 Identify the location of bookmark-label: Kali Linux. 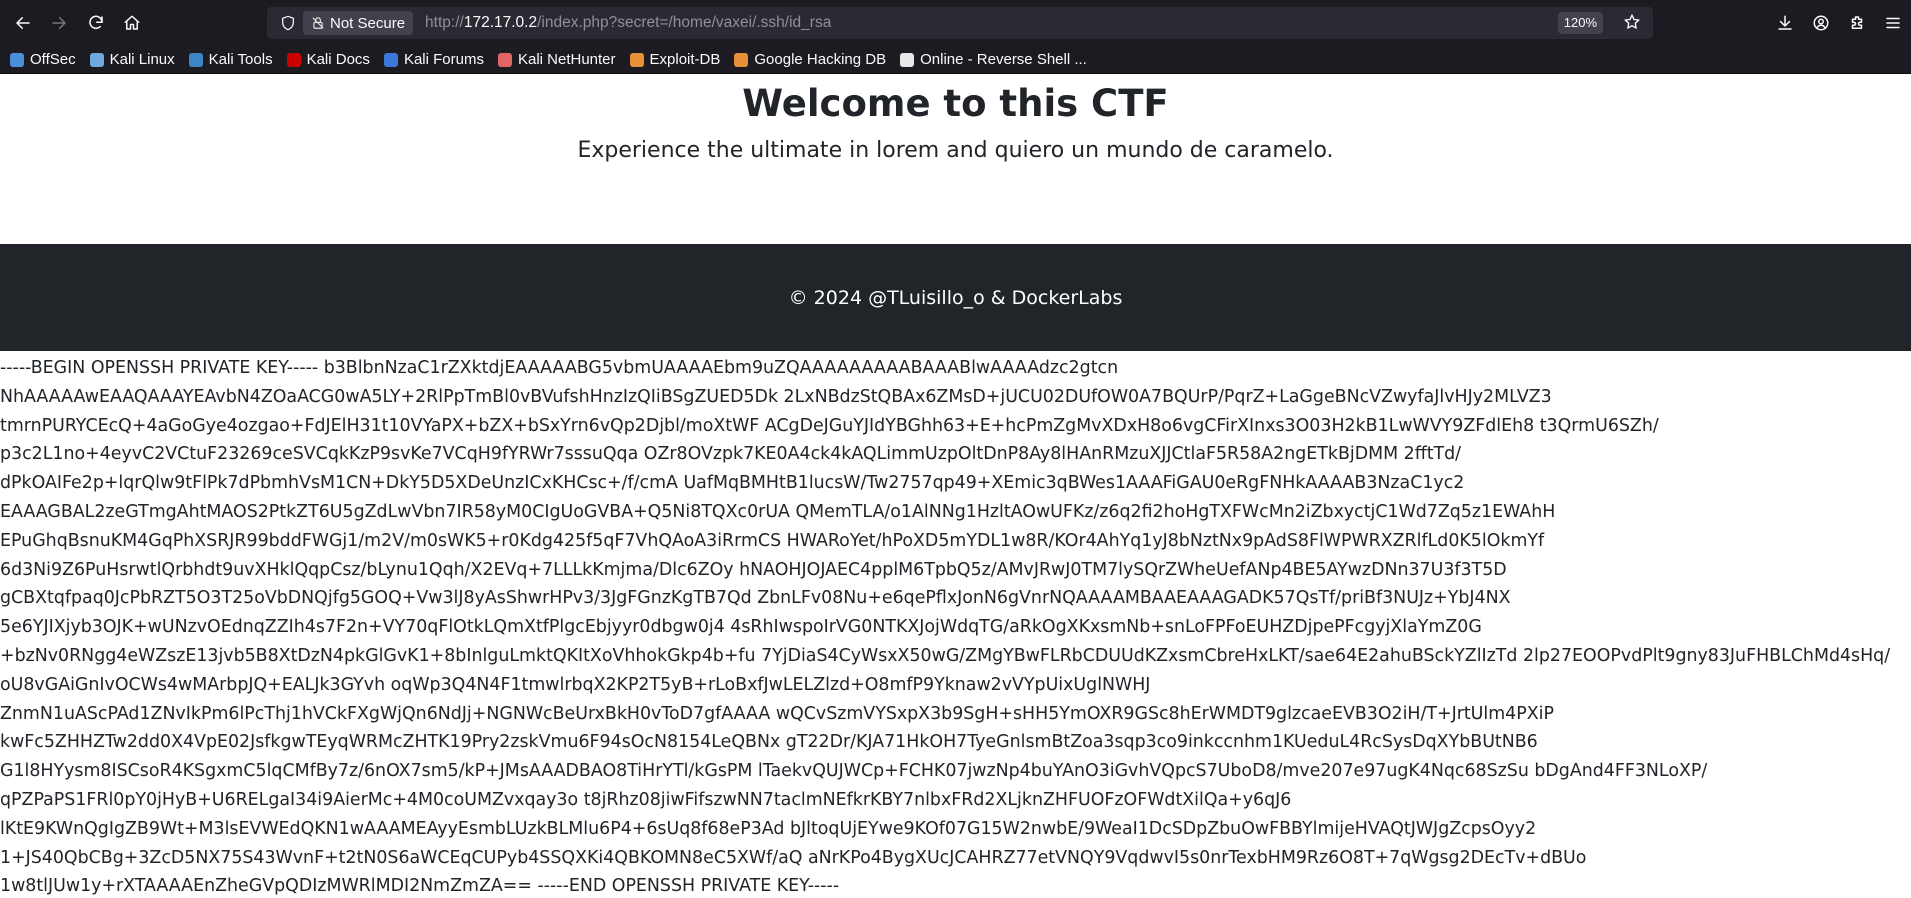
(142, 59).